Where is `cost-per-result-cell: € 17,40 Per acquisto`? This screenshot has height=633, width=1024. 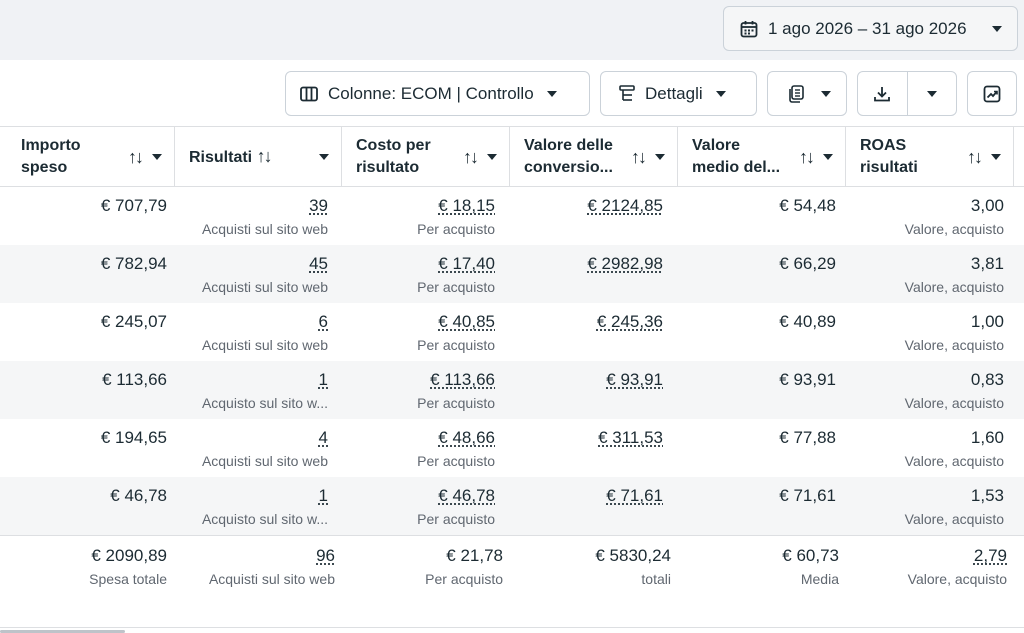 cost-per-result-cell: € 17,40 Per acquisto is located at coordinates (418, 274).